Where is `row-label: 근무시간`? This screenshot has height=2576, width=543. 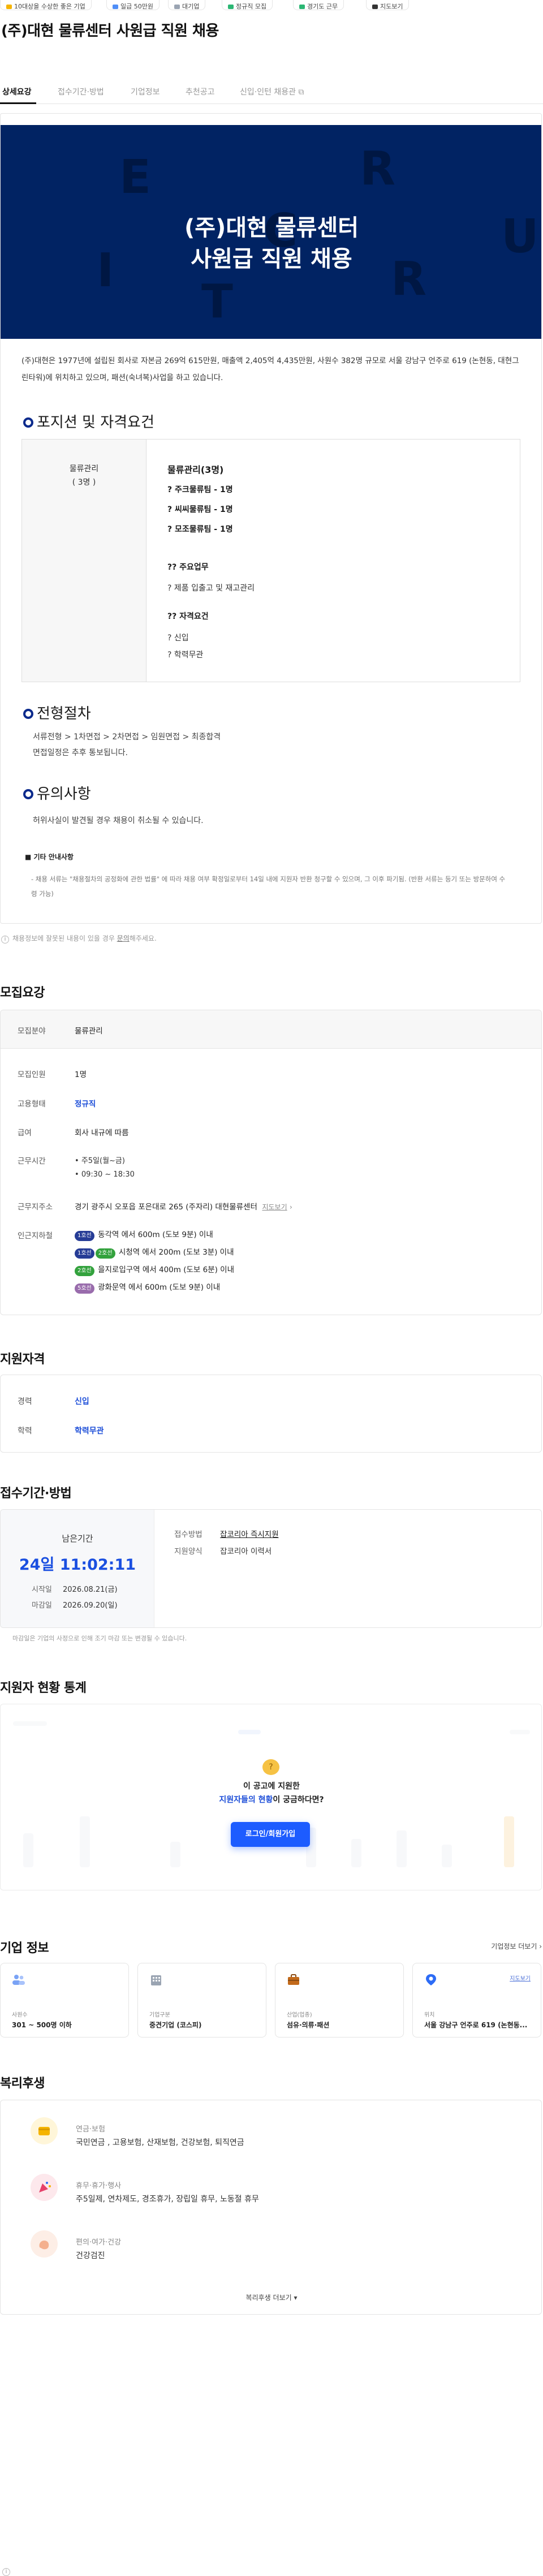 row-label: 근무시간 is located at coordinates (32, 1161).